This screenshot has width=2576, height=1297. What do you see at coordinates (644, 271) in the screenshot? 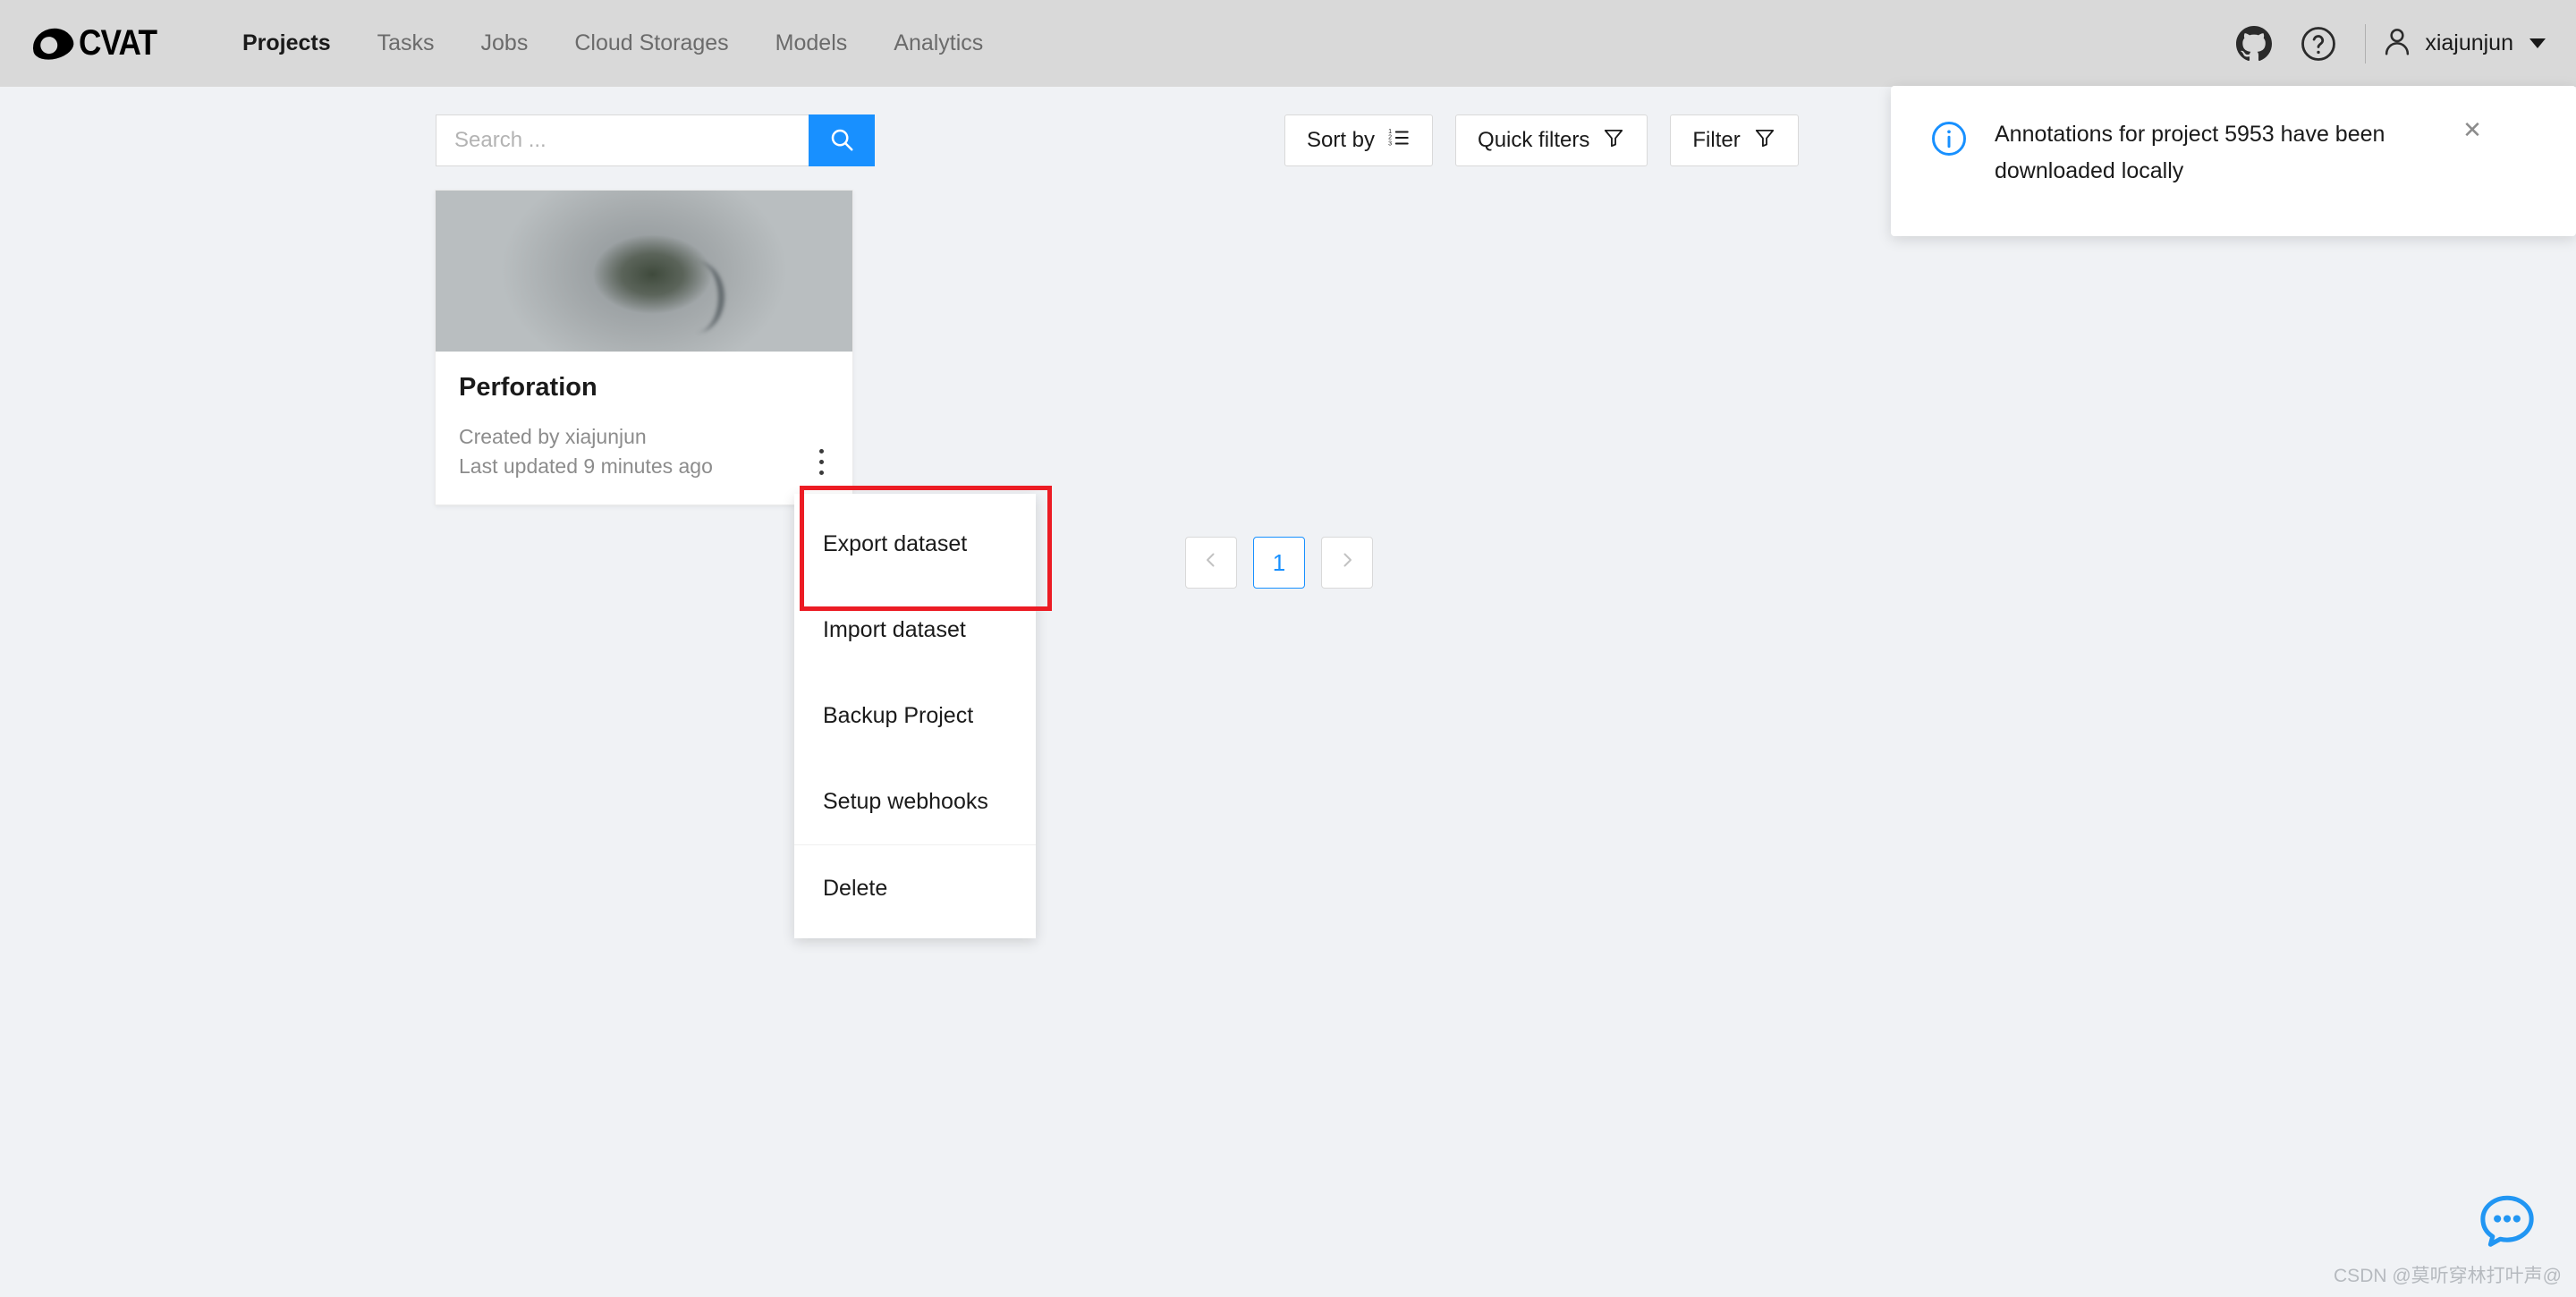
I see `project-thumbnail` at bounding box center [644, 271].